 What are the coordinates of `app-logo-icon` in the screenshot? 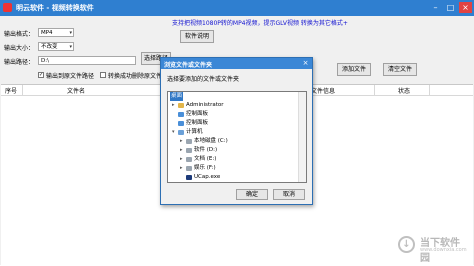 It's located at (7, 7).